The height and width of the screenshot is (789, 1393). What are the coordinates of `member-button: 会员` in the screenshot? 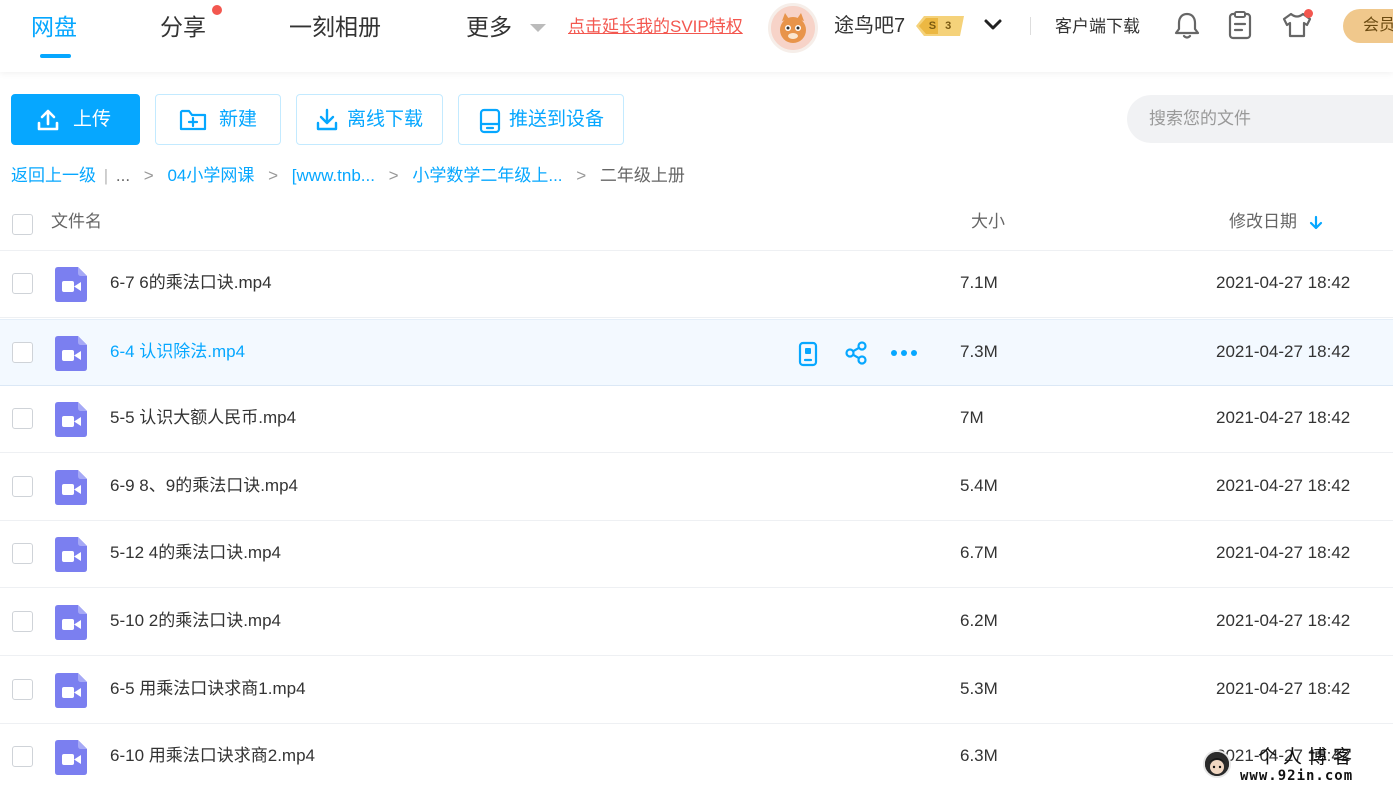 It's located at (1368, 26).